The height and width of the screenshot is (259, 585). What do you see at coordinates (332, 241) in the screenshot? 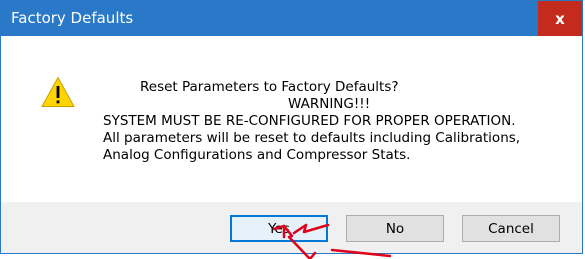
I see `red-arrow-annotation` at bounding box center [332, 241].